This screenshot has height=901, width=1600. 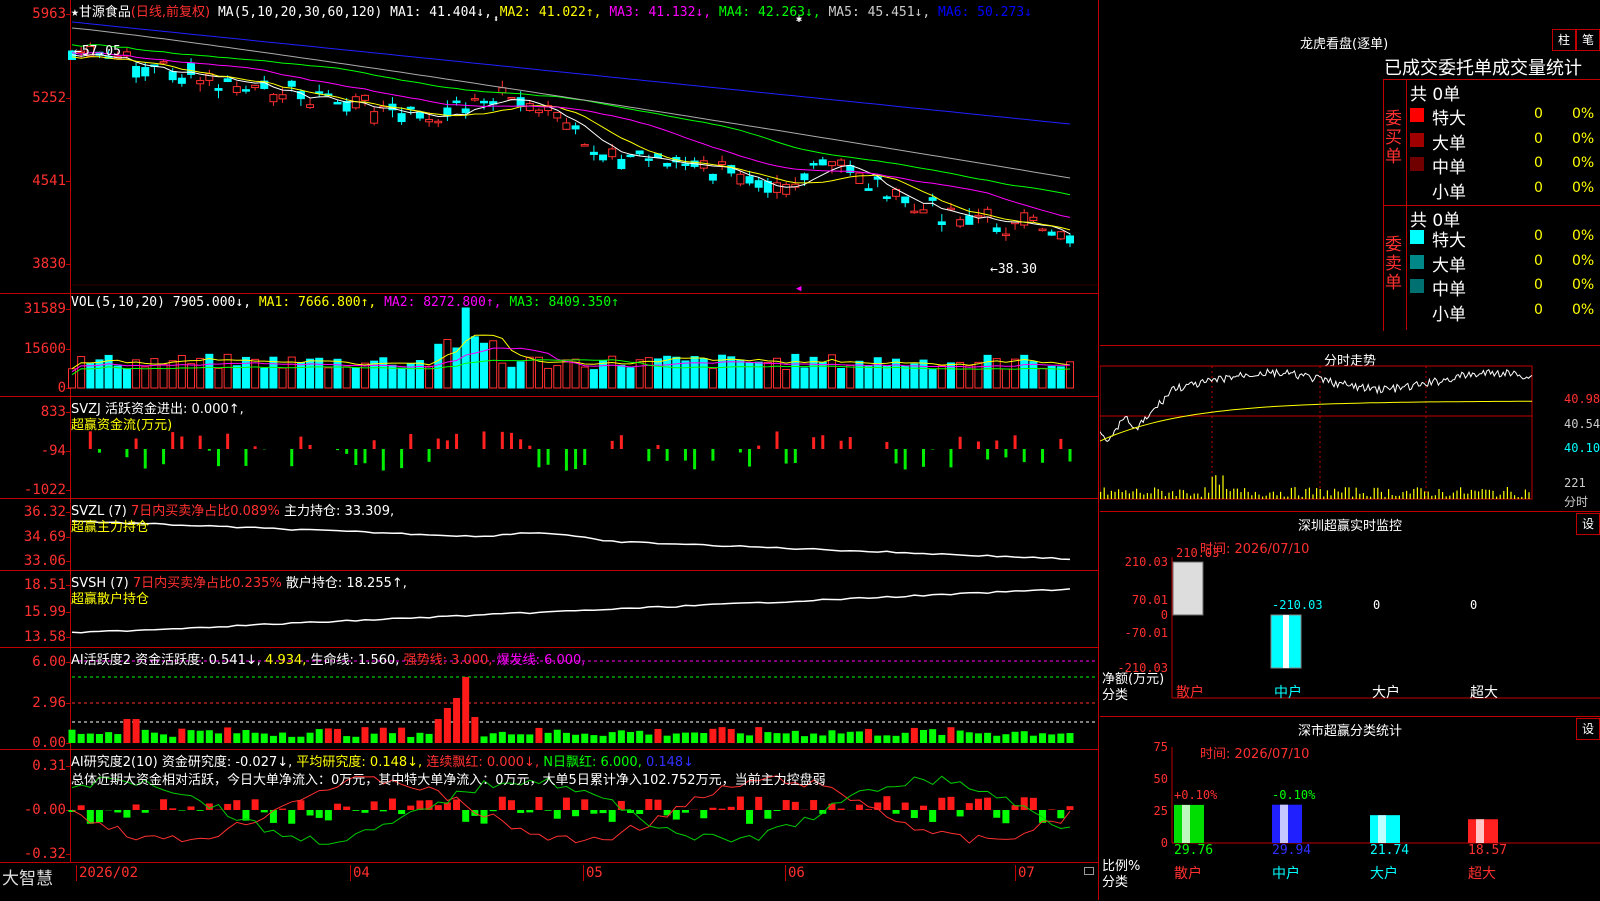 What do you see at coordinates (985, 12) in the screenshot?
I see `ma6-value: MA6: 50.273↓` at bounding box center [985, 12].